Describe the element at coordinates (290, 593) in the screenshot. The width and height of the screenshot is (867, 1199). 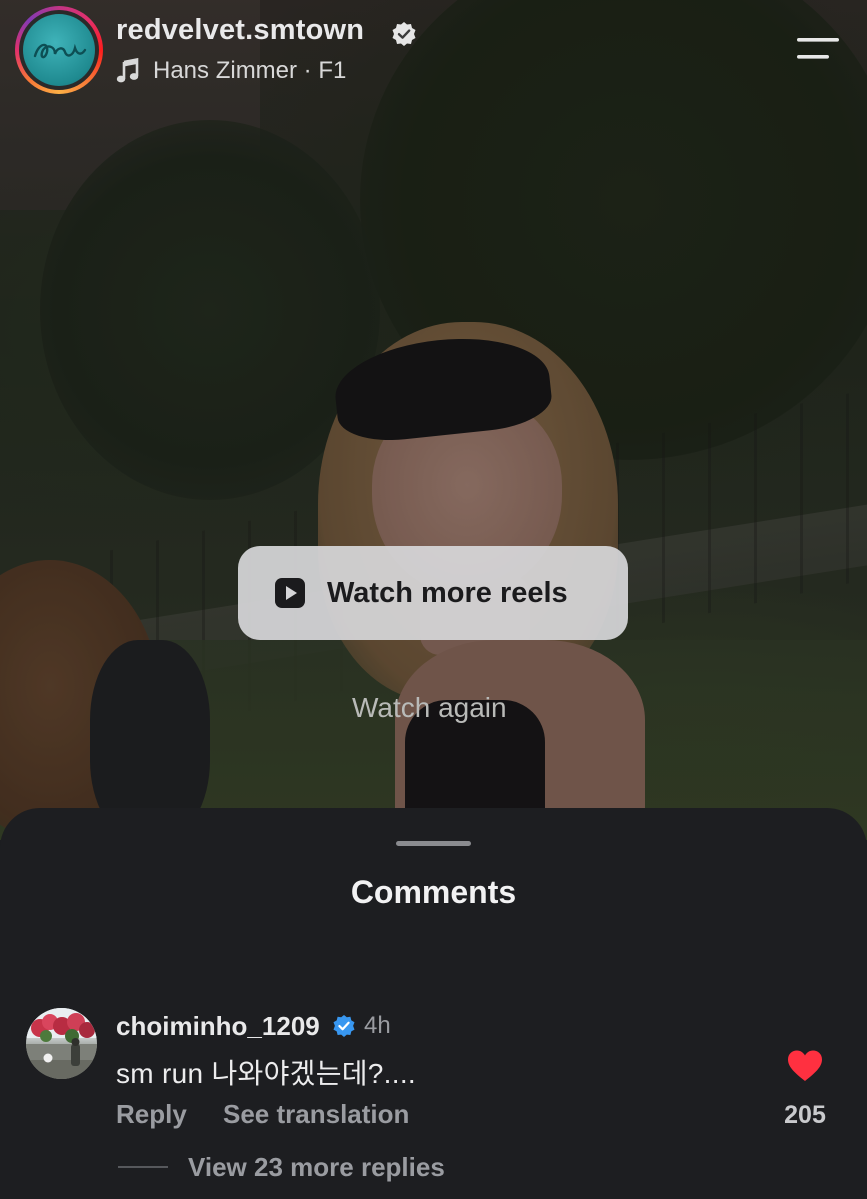
I see `play-icon` at that location.